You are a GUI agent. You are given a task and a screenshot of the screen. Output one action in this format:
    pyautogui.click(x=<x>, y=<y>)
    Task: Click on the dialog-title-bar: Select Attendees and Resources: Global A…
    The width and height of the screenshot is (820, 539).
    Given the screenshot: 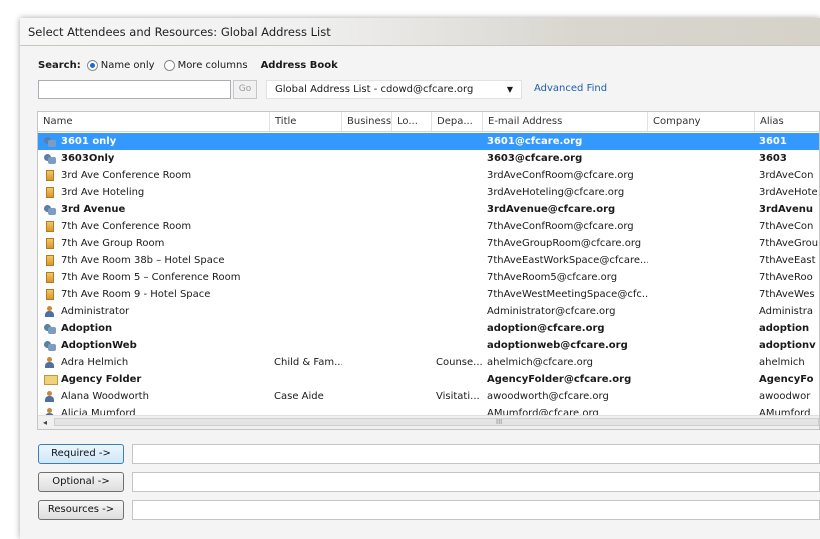 What is the action you would take?
    pyautogui.click(x=420, y=32)
    